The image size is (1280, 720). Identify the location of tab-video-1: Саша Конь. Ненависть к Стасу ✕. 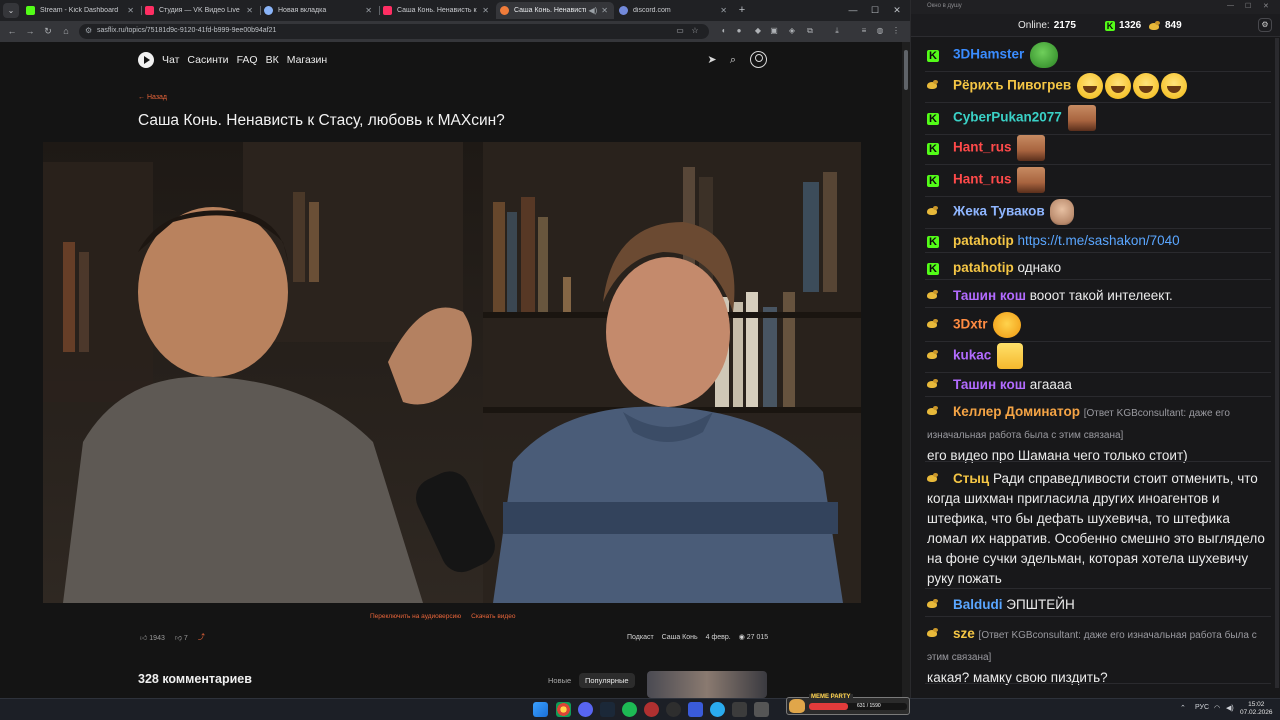
(437, 10).